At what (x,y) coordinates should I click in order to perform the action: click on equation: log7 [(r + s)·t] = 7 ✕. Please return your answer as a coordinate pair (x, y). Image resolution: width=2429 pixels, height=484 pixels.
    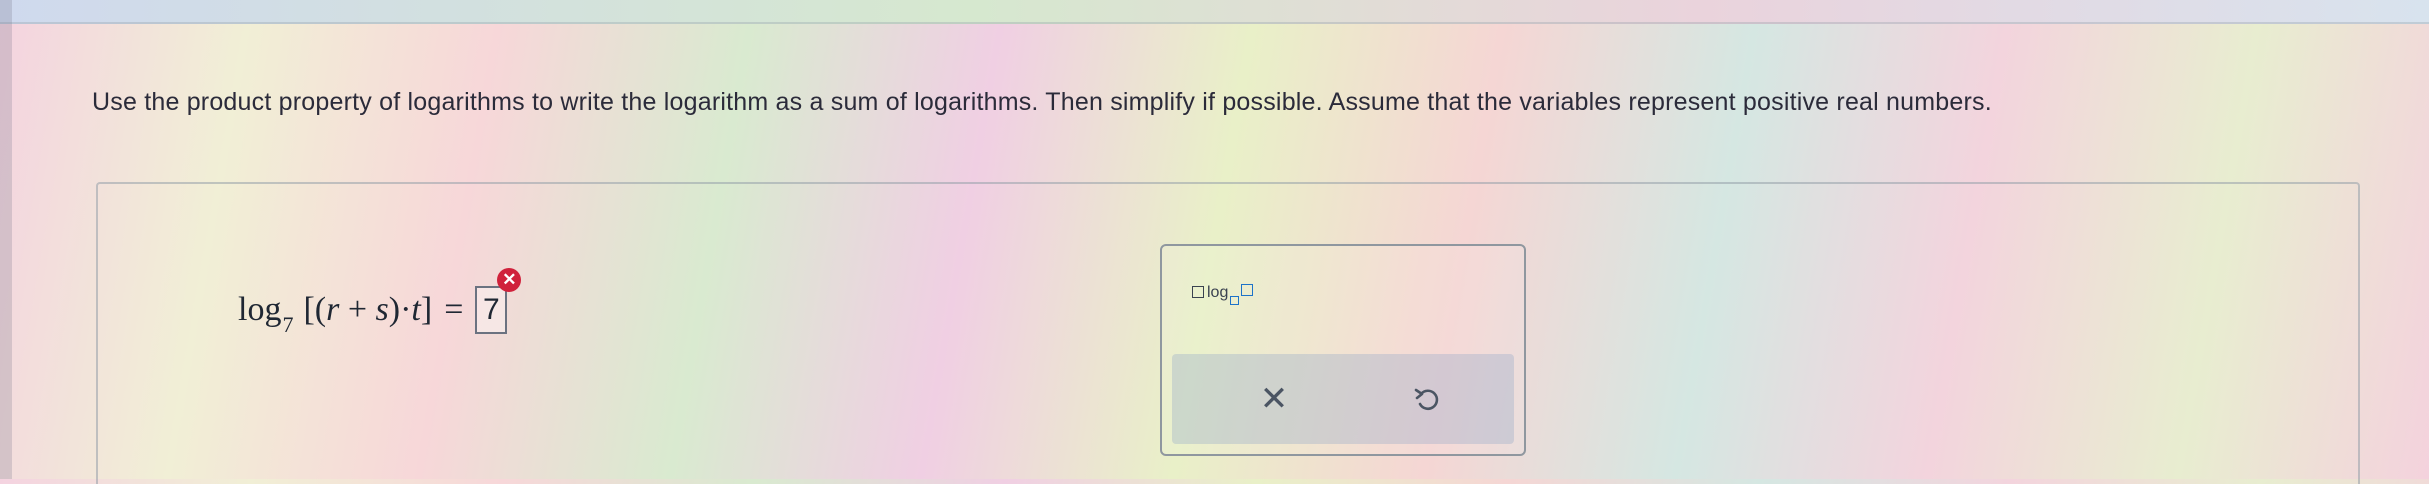
    Looking at the image, I should click on (380, 304).